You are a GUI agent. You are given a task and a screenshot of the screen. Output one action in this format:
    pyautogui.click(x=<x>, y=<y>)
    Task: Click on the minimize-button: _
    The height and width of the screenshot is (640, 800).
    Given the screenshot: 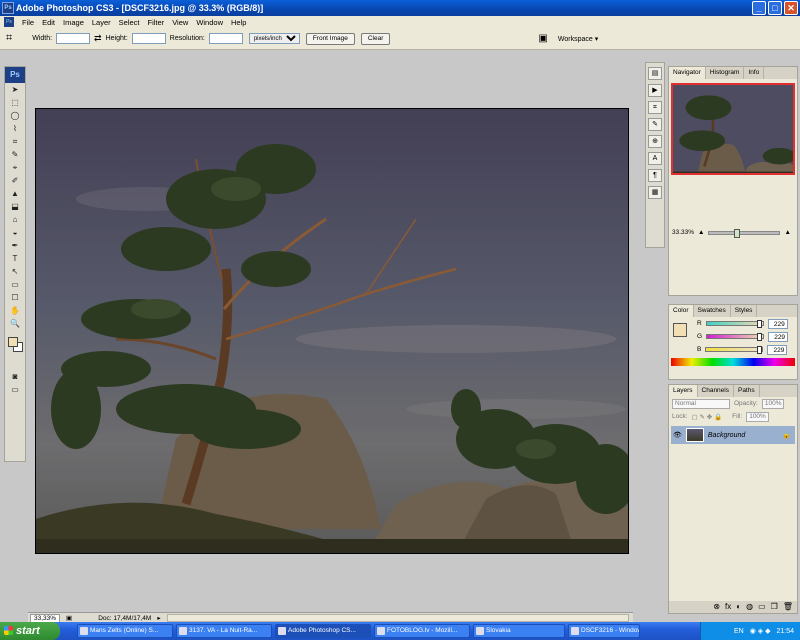 What is the action you would take?
    pyautogui.click(x=759, y=8)
    